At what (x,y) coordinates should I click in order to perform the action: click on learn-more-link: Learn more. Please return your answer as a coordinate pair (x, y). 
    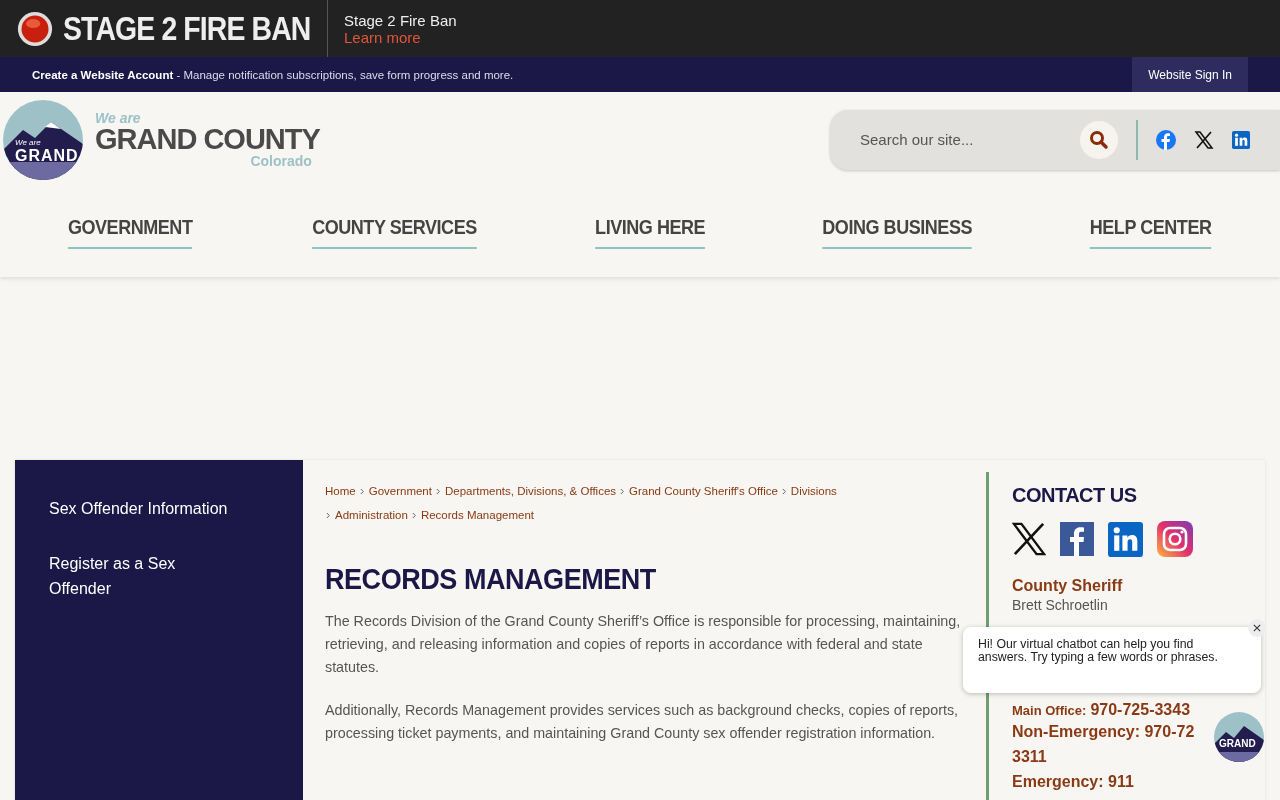
    Looking at the image, I should click on (400, 37).